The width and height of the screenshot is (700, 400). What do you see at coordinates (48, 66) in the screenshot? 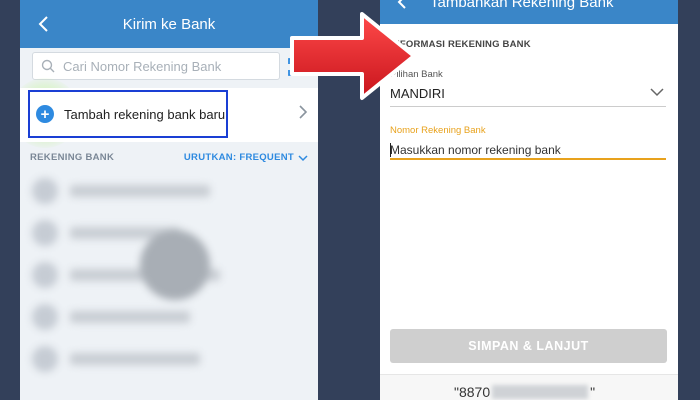
I see `search-icon` at bounding box center [48, 66].